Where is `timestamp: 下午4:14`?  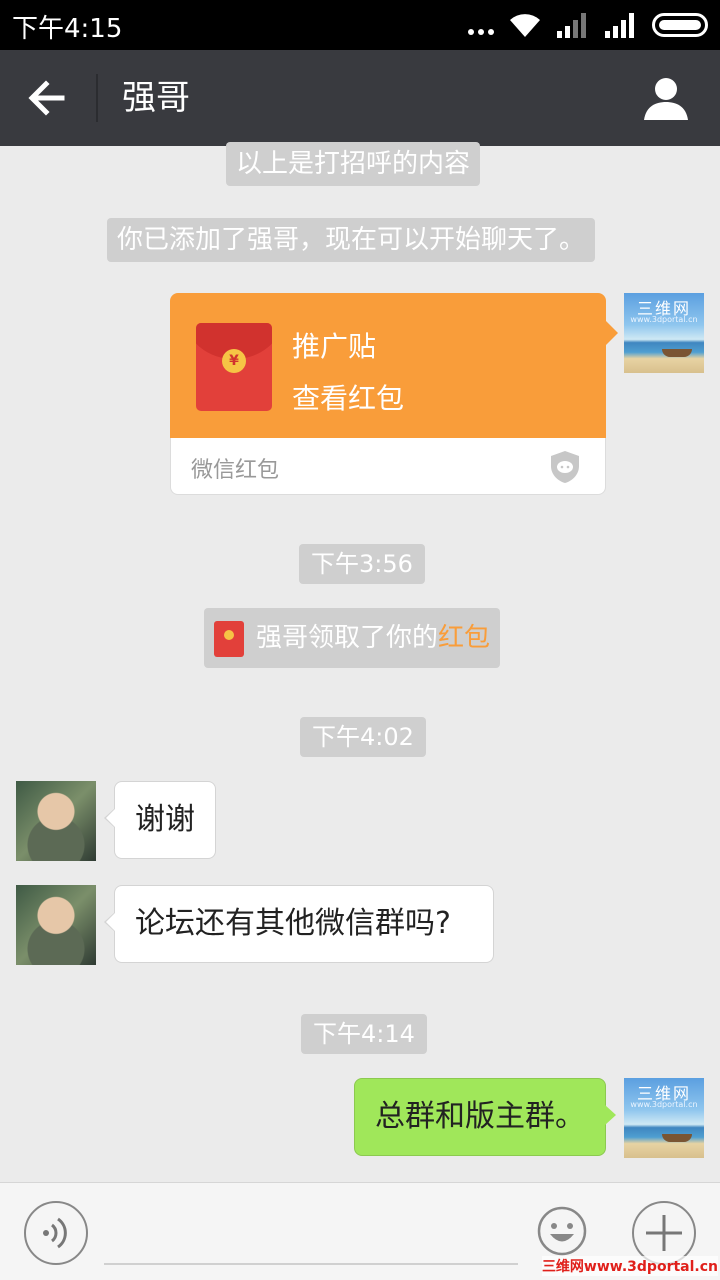
timestamp: 下午4:14 is located at coordinates (364, 1034).